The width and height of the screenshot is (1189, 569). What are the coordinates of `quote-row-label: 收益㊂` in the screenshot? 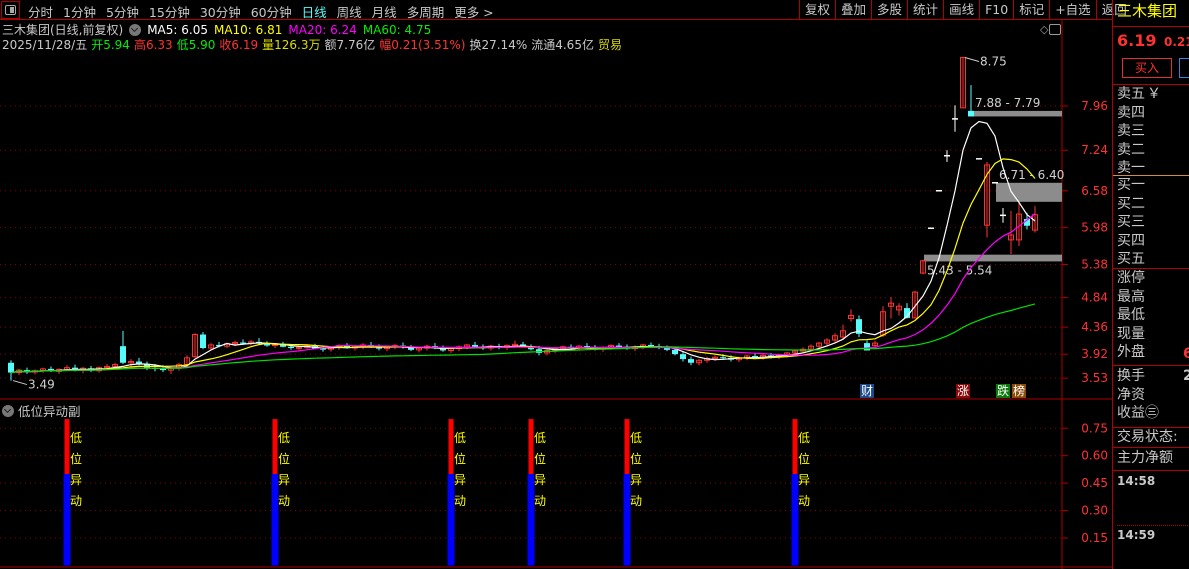 It's located at (1138, 413).